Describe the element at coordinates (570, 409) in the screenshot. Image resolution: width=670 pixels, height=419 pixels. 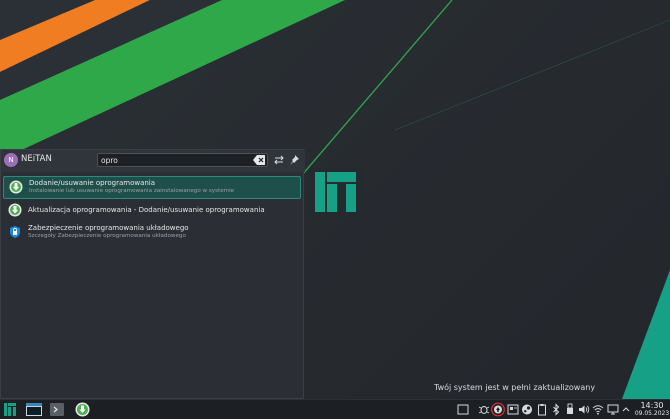
I see `usb-device-icon` at that location.